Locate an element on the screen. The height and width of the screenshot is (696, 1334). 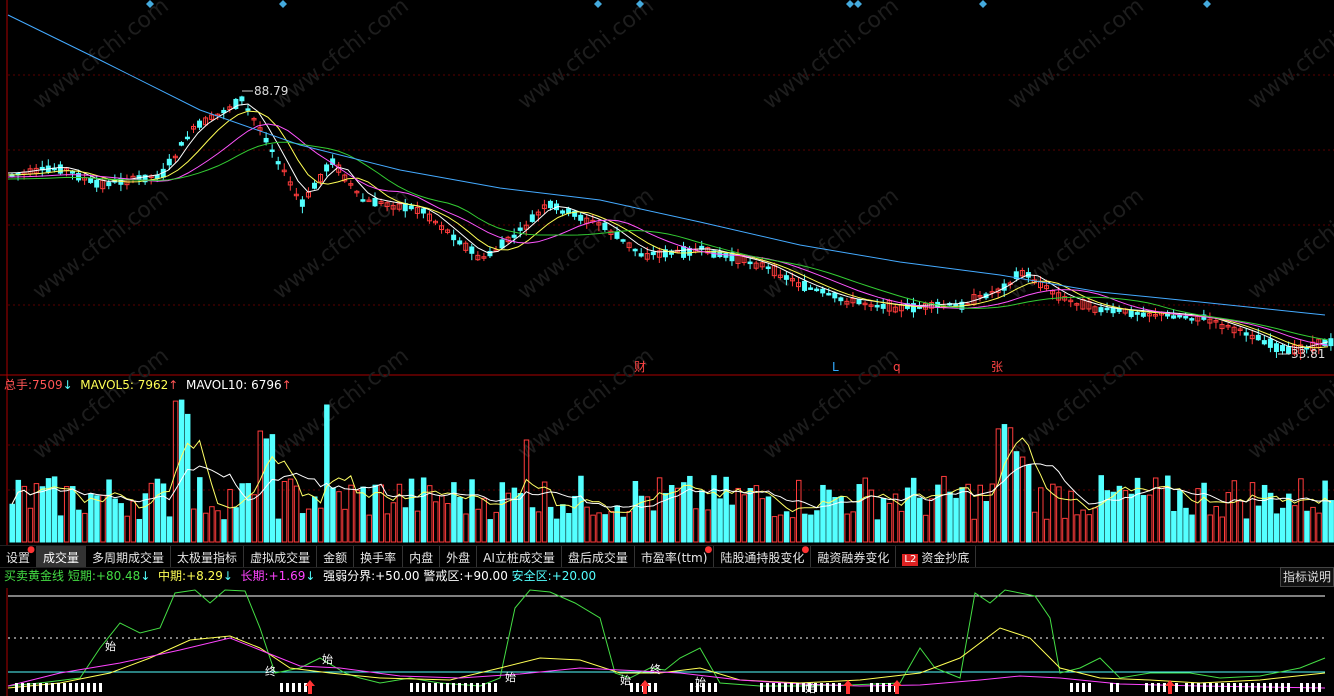
tab-0: 设置 ● is located at coordinates (19, 556).